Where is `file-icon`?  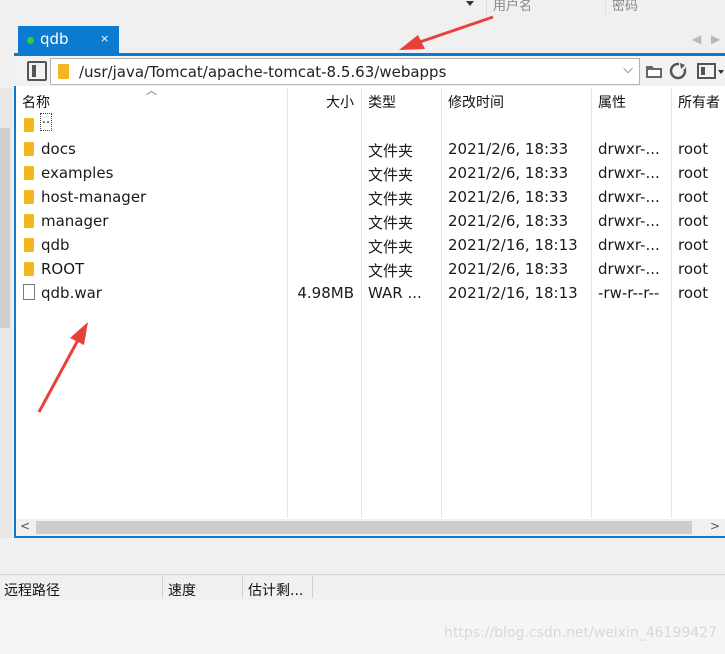
file-icon is located at coordinates (29, 292).